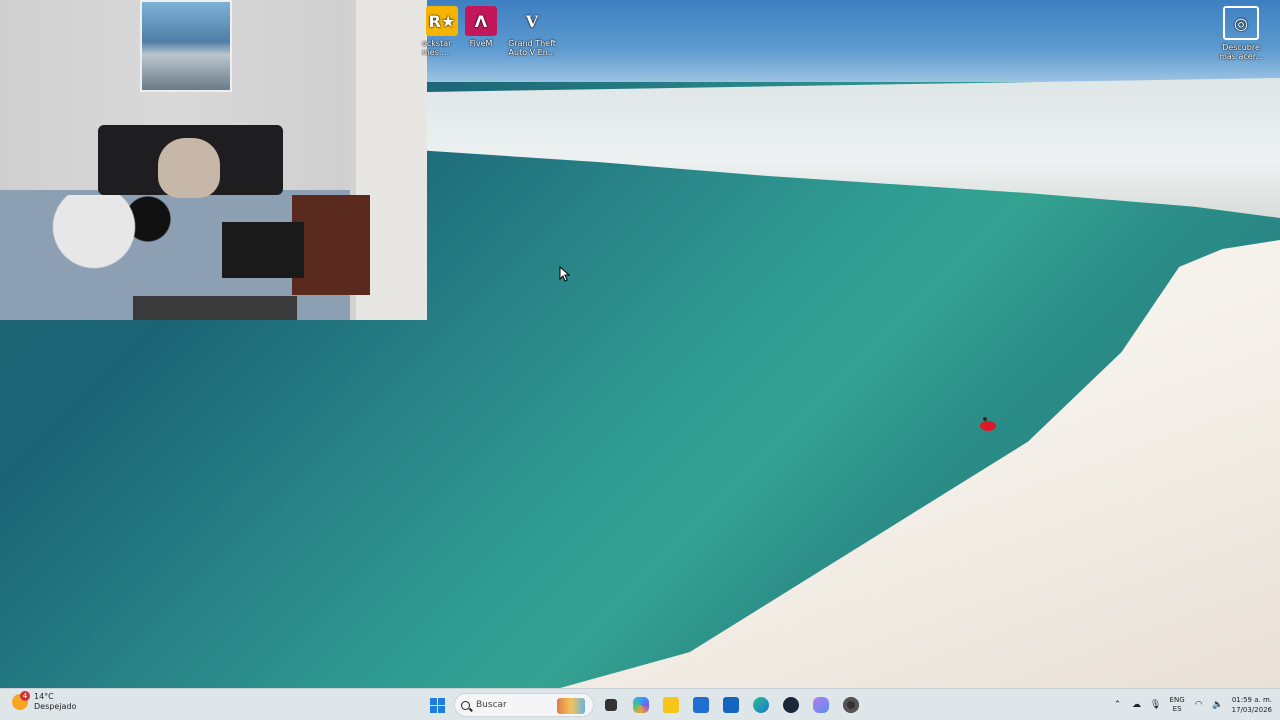 The height and width of the screenshot is (720, 1280). Describe the element at coordinates (481, 21) in the screenshot. I see `fivem-icon: Λ` at that location.